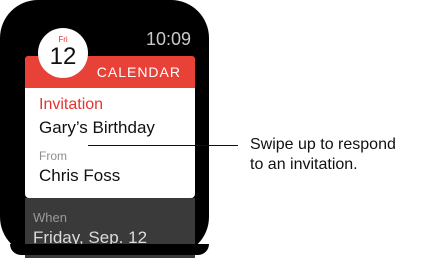 This screenshot has height=258, width=437. Describe the element at coordinates (80, 175) in the screenshot. I see `from-name: Chris Foss` at that location.